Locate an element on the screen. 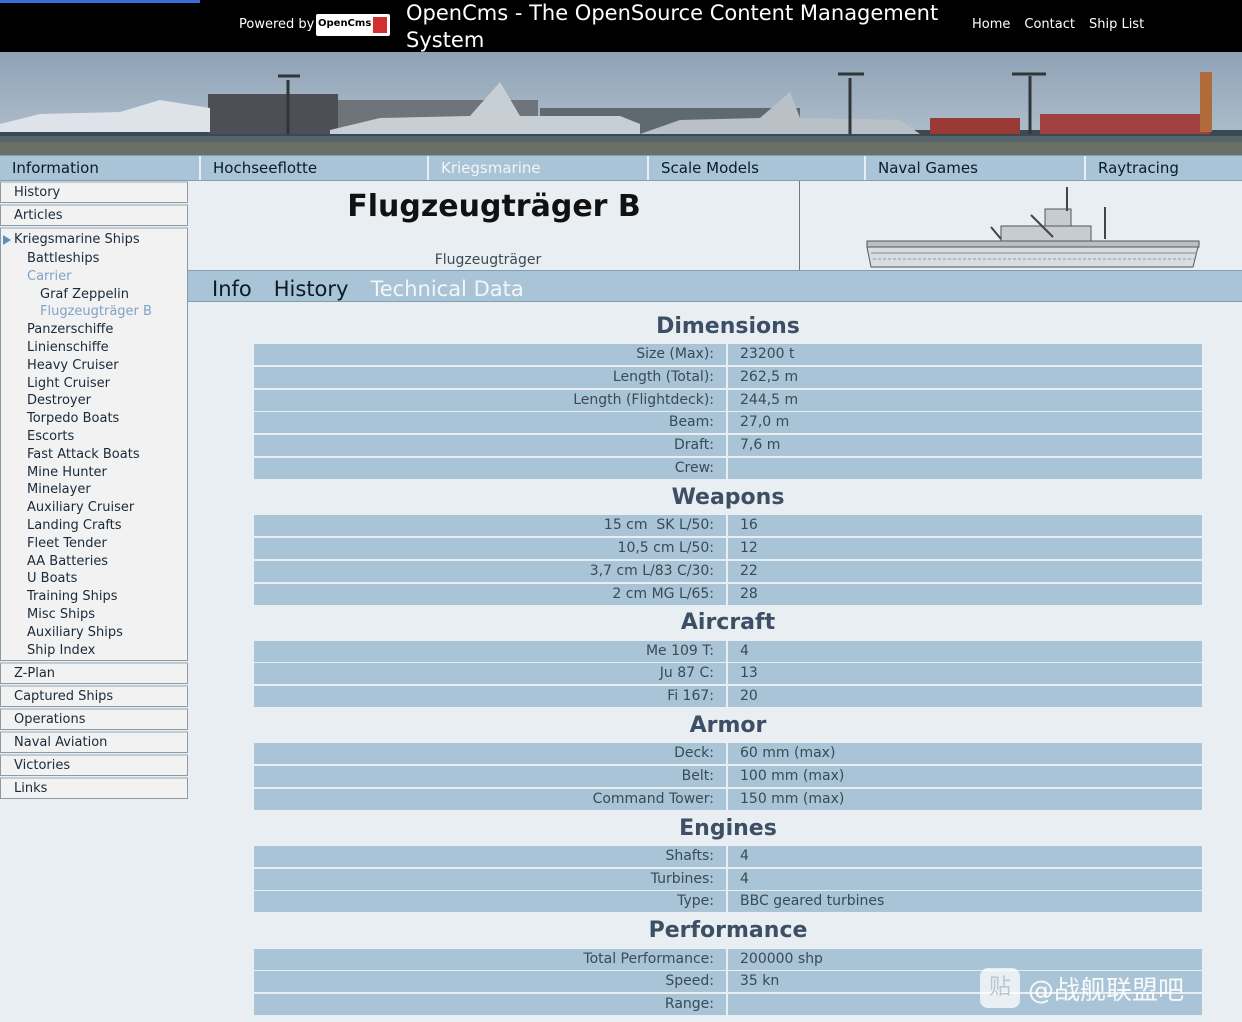 The image size is (1242, 1022). row-value: 244,5 m is located at coordinates (769, 400).